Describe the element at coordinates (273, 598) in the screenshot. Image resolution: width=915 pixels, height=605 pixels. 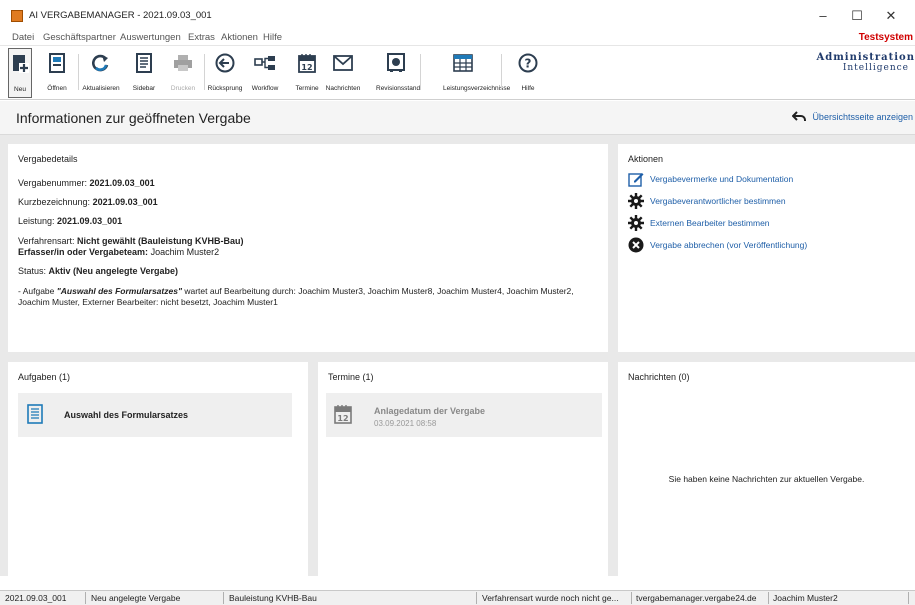
I see `status-leistung: Bauleistung KVHB-Bau` at that location.